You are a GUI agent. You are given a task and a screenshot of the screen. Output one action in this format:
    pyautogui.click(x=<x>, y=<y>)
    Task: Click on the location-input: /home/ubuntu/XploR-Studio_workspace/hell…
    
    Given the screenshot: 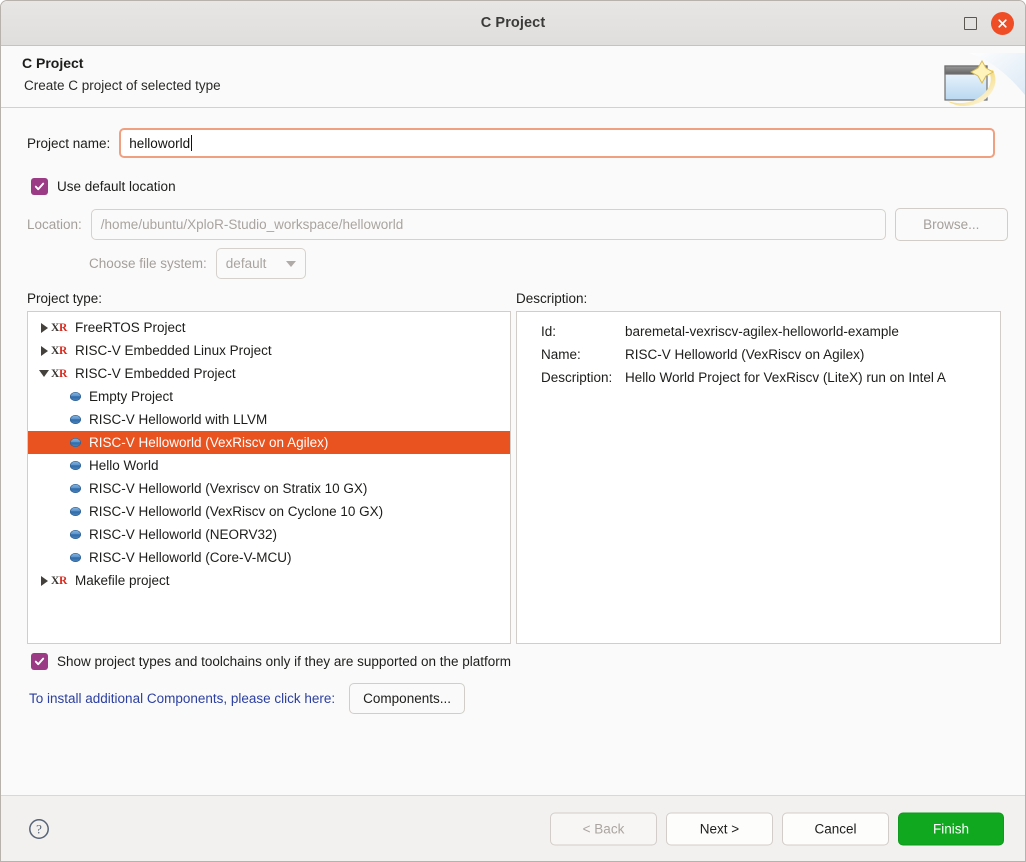 What is the action you would take?
    pyautogui.click(x=488, y=224)
    